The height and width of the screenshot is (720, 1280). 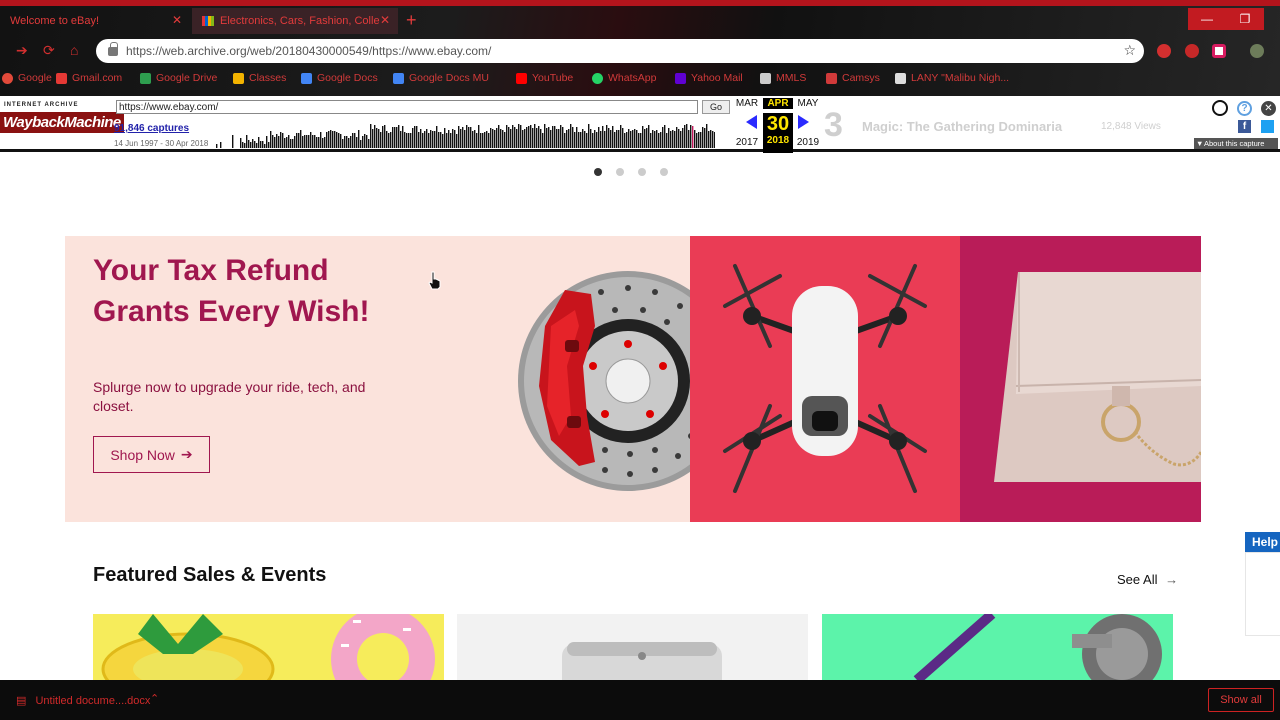 What do you see at coordinates (1245, 19) in the screenshot?
I see `restore-icon: ❐` at bounding box center [1245, 19].